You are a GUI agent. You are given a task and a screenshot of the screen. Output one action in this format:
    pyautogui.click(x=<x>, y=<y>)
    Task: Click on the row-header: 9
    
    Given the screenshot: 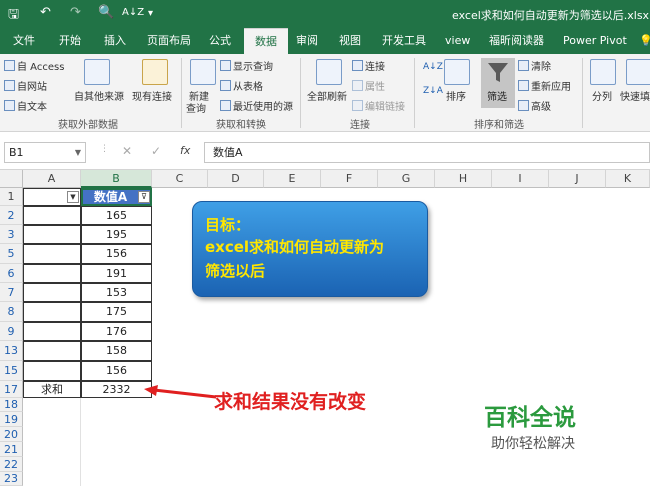 What is the action you would take?
    pyautogui.click(x=11, y=331)
    